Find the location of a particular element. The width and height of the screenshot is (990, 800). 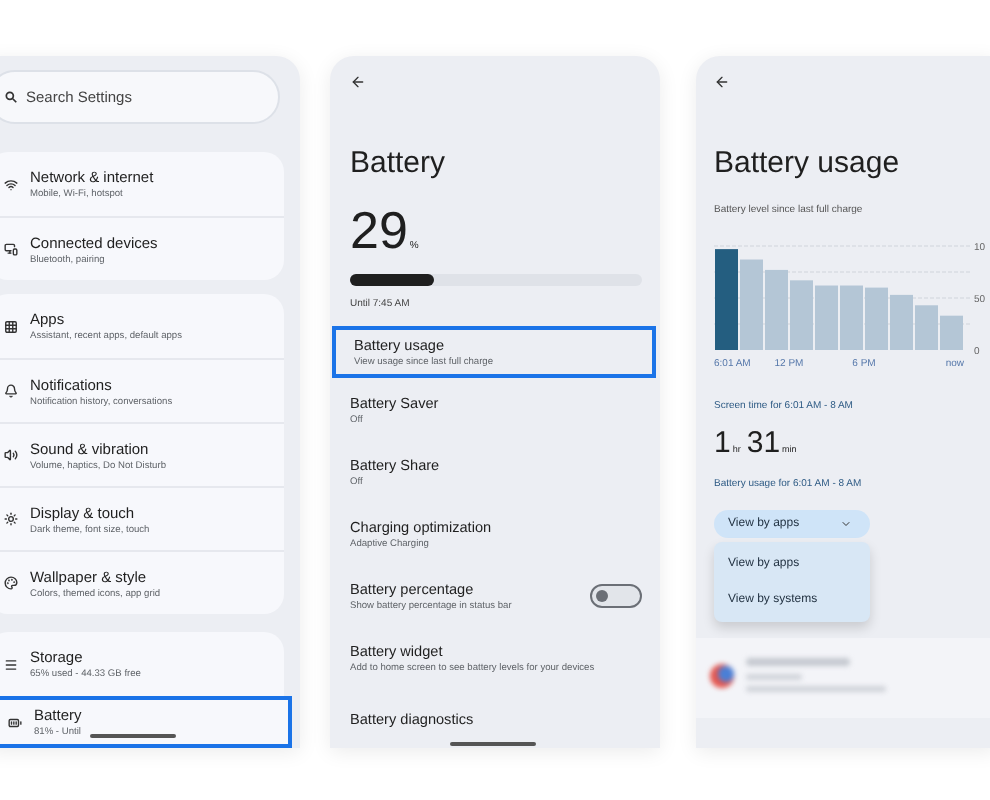

sun-icon is located at coordinates (11, 519).